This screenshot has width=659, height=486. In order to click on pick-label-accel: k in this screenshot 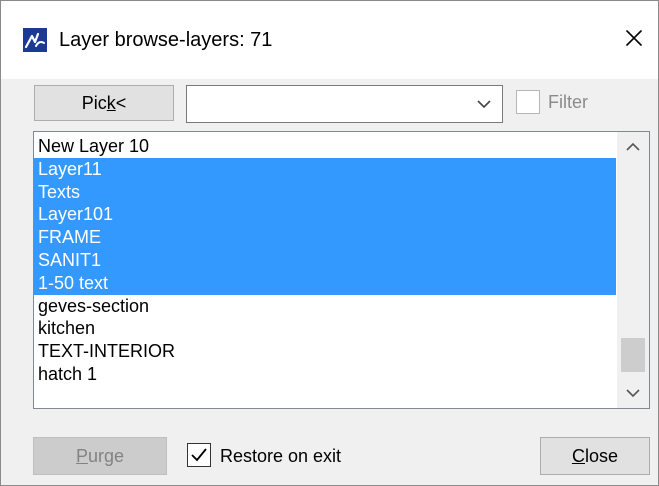, I will do `click(111, 103)`.